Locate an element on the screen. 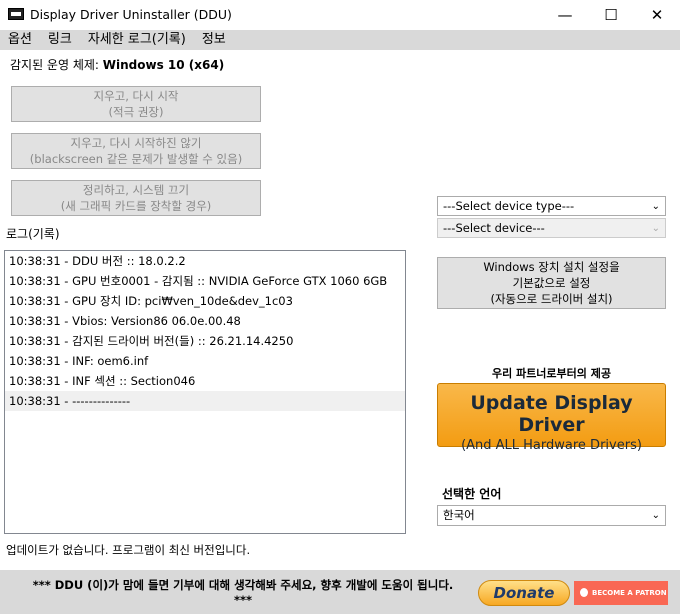 The height and width of the screenshot is (614, 680). ddu-app-icon is located at coordinates (16, 14).